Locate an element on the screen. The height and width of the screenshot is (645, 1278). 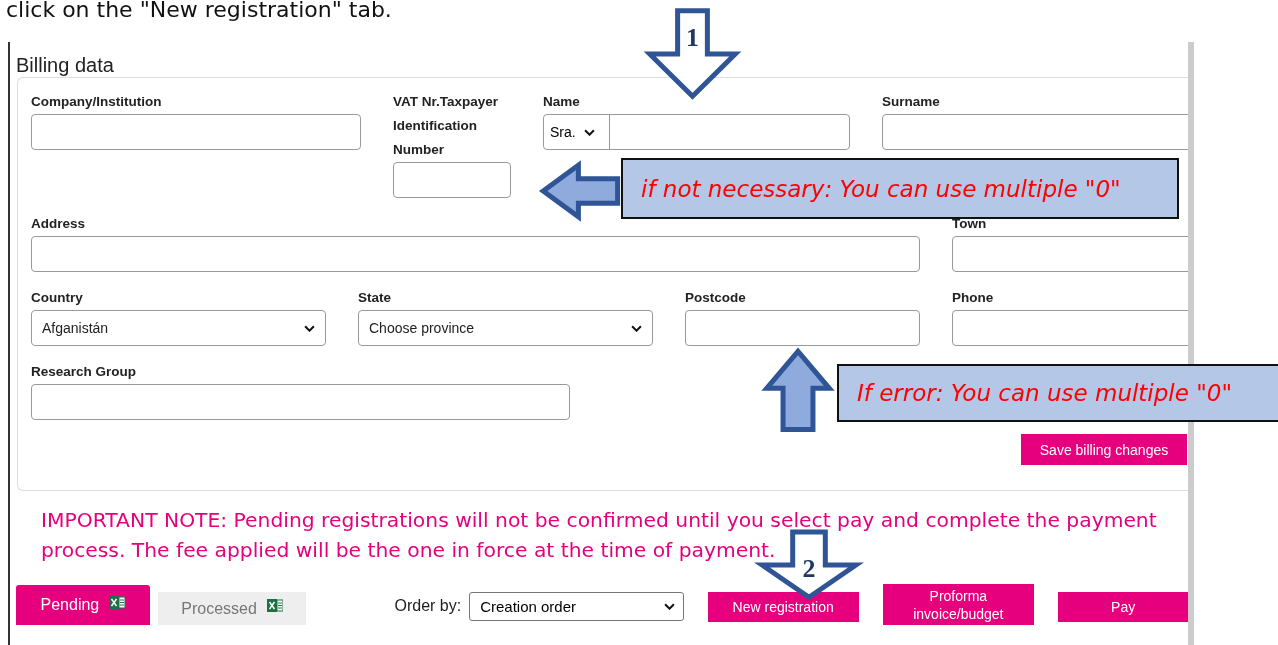
field-label: Company/Institution is located at coordinates (97, 102).